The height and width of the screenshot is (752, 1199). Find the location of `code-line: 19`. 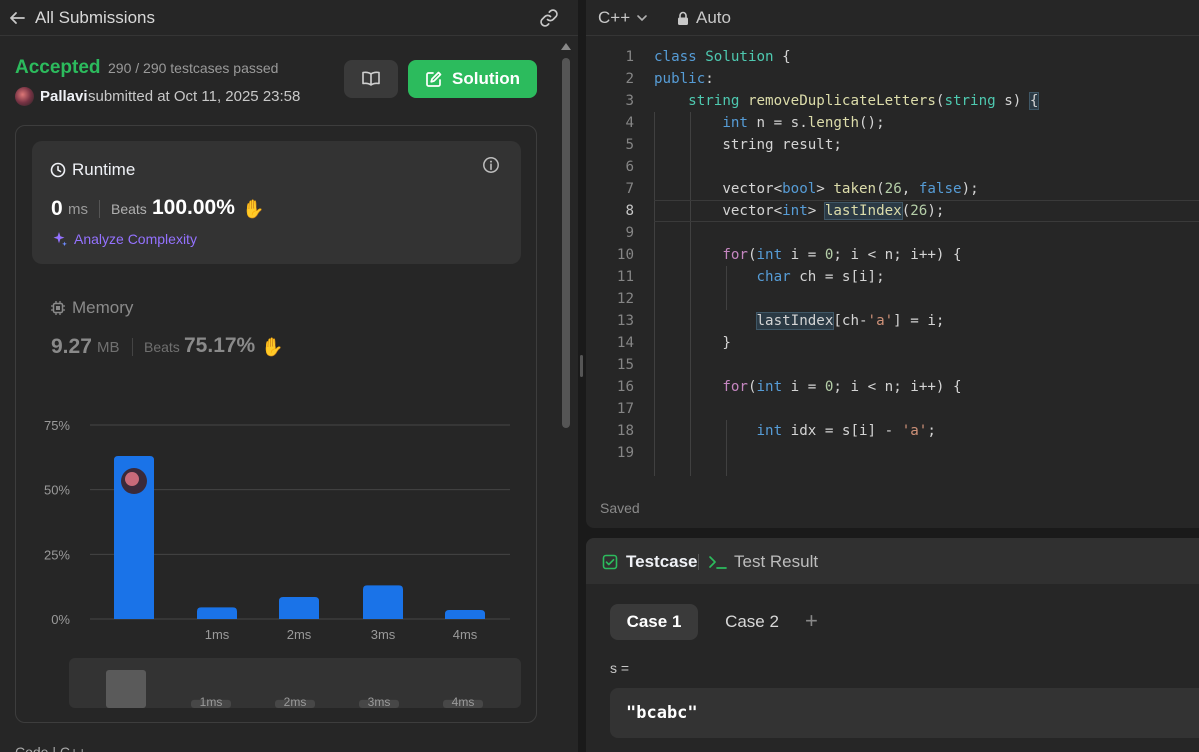

code-line: 19 is located at coordinates (892, 453).